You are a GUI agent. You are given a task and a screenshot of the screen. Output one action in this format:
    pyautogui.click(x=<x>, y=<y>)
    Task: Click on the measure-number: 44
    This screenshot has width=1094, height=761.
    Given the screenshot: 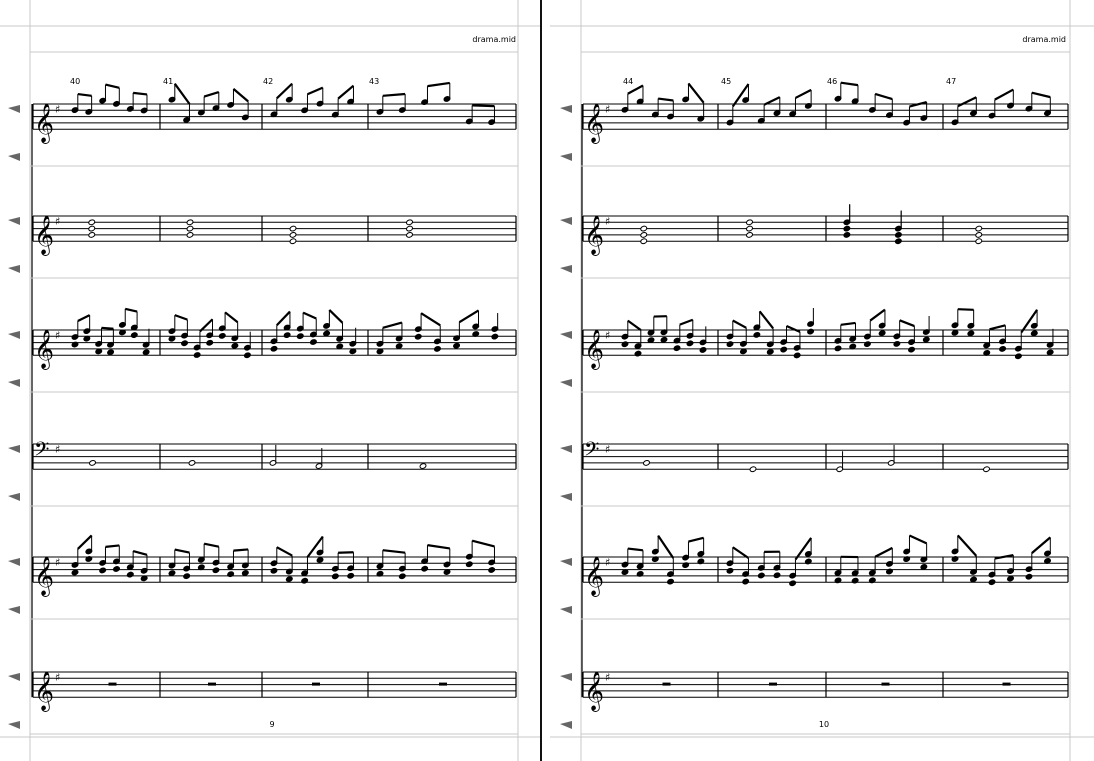 What is the action you would take?
    pyautogui.click(x=628, y=81)
    